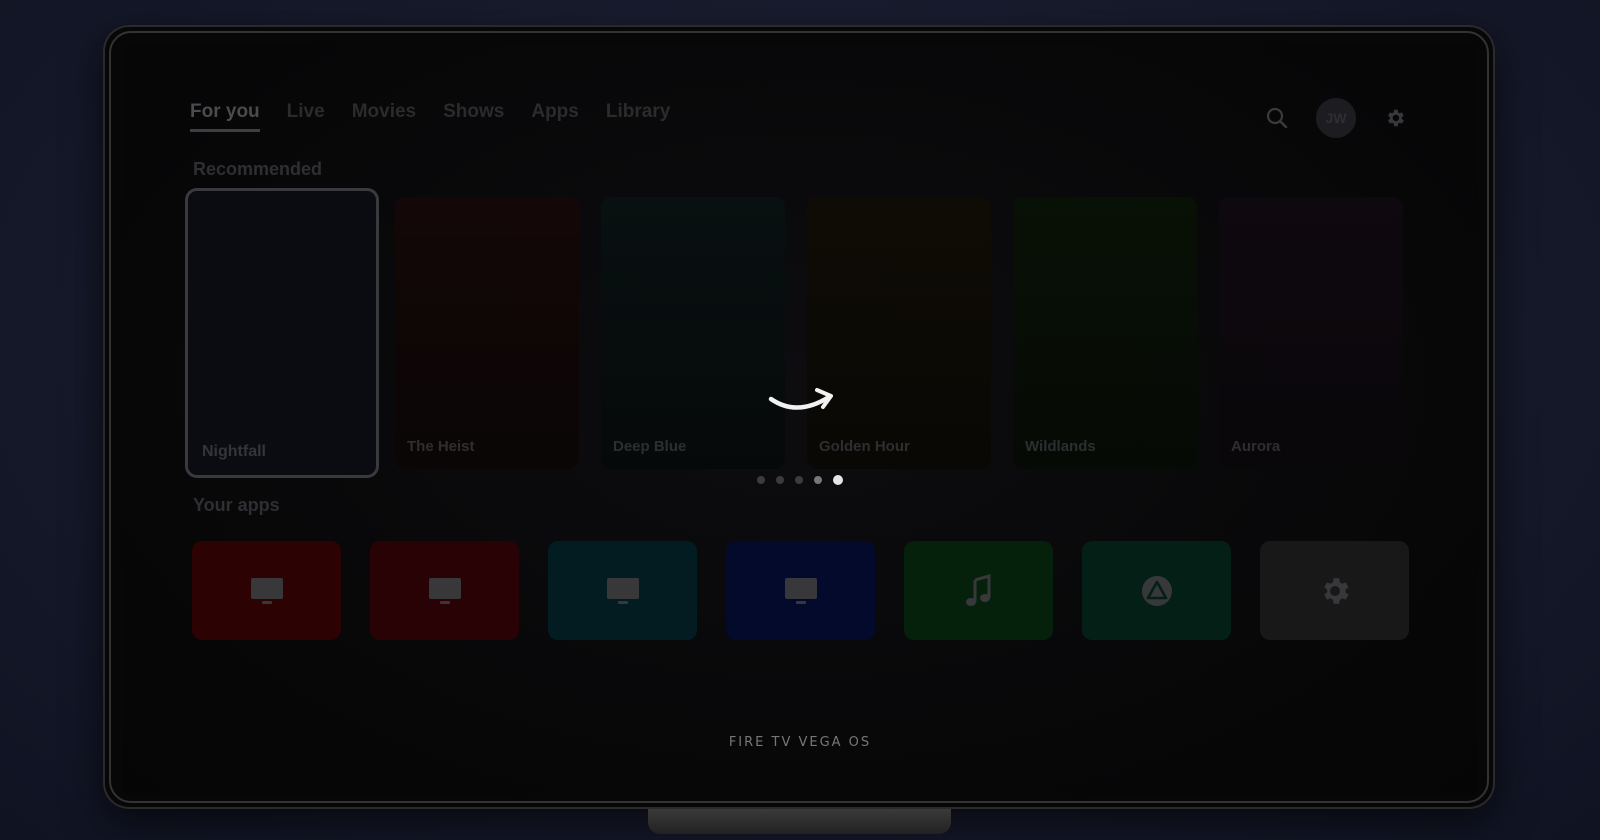 This screenshot has height=840, width=1600. Describe the element at coordinates (282, 333) in the screenshot. I see `card-nightfall: Nightfall` at that location.